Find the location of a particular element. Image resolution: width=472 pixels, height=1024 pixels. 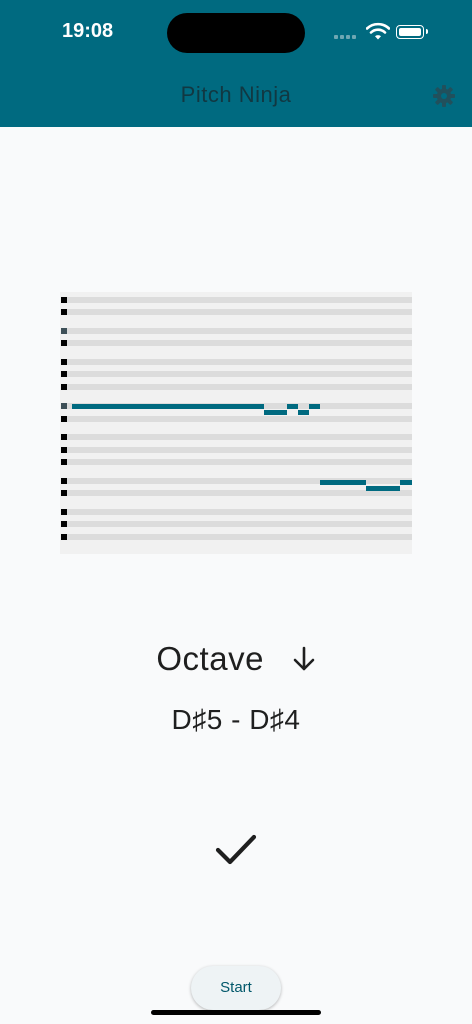

interval-heading: Octave is located at coordinates (236, 659).